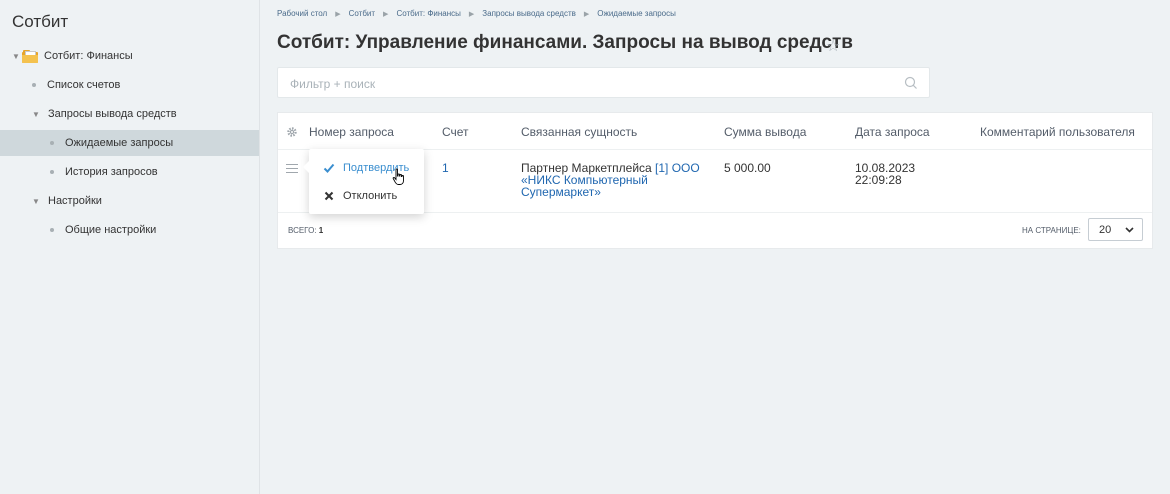  I want to click on star-icon: ☆, so click(833, 46).